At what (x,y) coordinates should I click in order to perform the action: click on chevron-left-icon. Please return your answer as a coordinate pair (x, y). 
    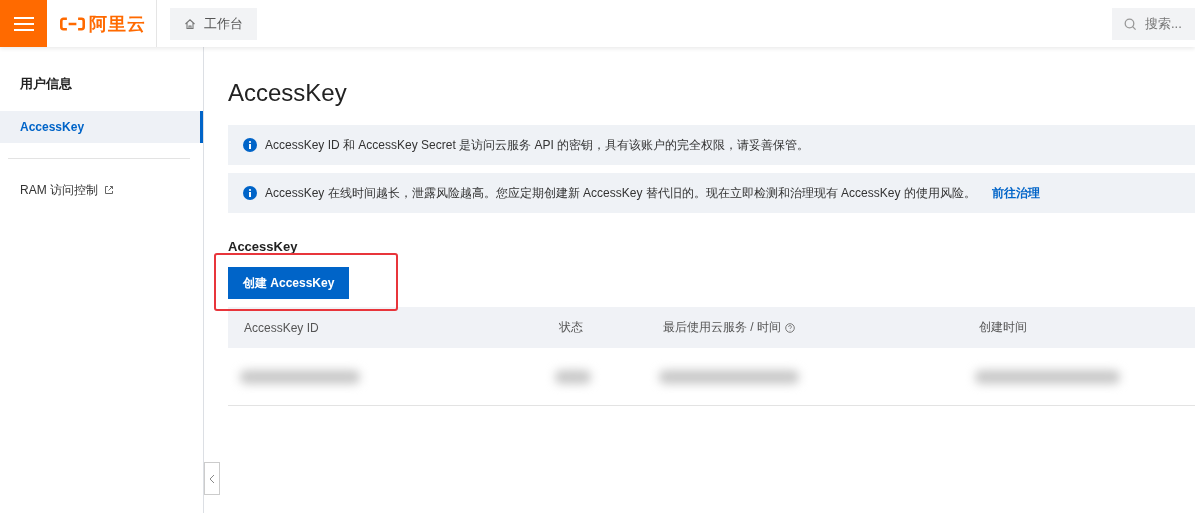
    Looking at the image, I should click on (212, 478).